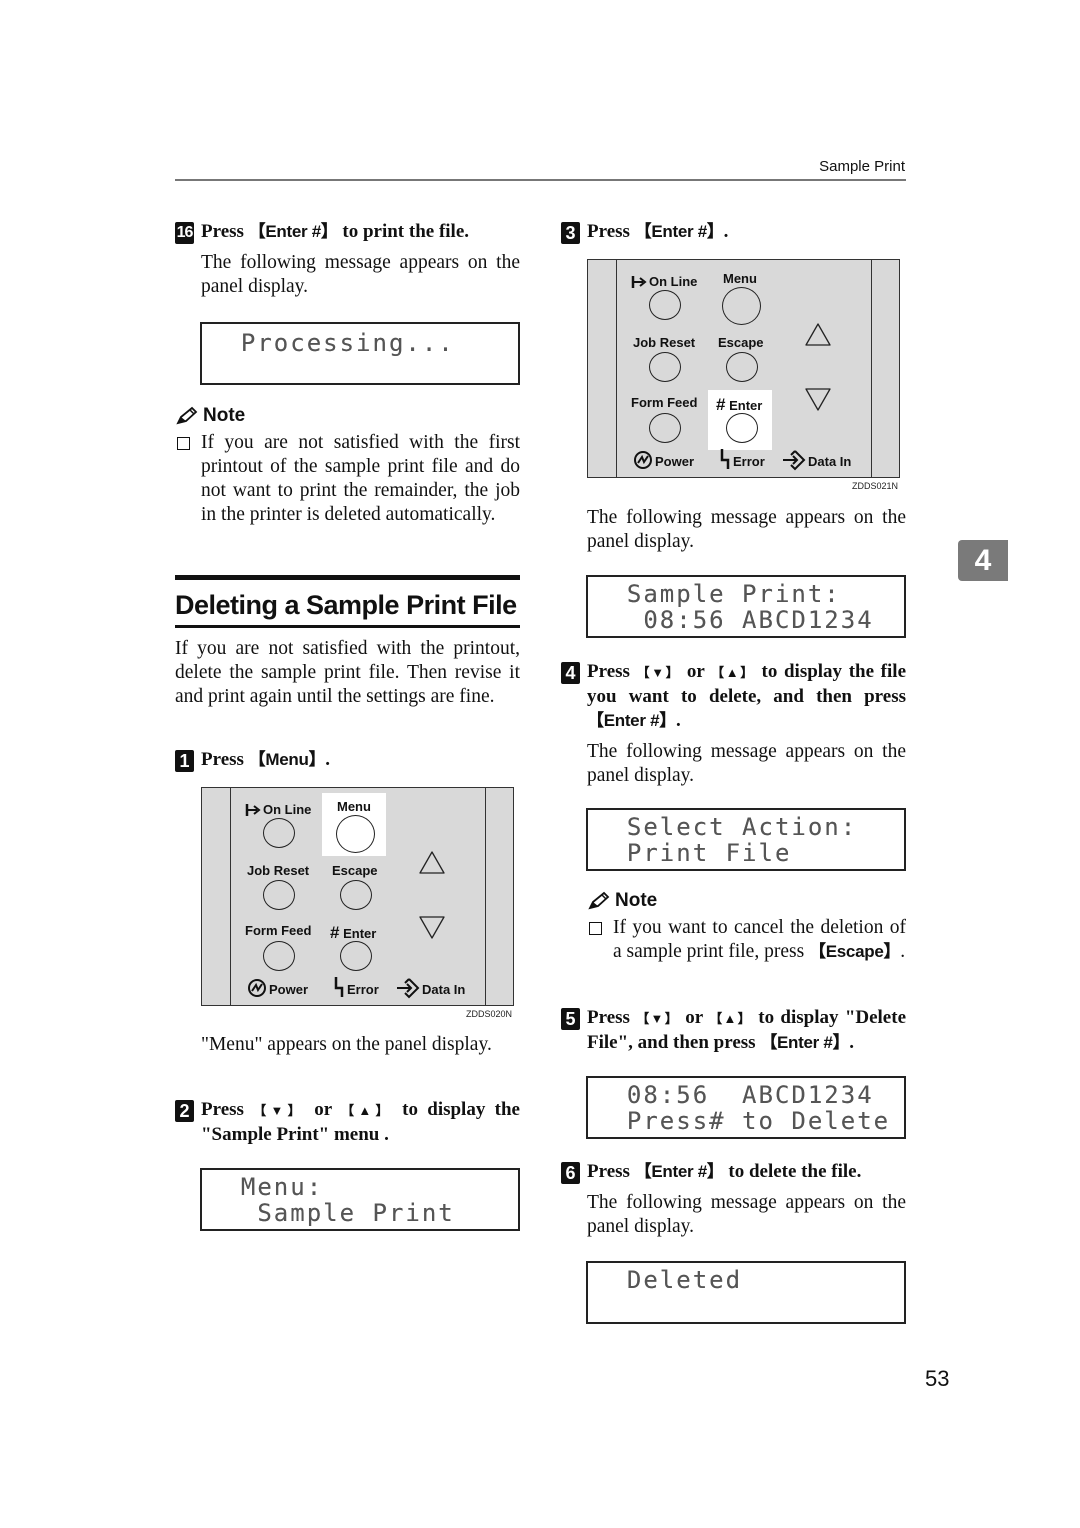 The height and width of the screenshot is (1528, 1080). Describe the element at coordinates (570, 1173) in the screenshot. I see `step-number: 6` at that location.